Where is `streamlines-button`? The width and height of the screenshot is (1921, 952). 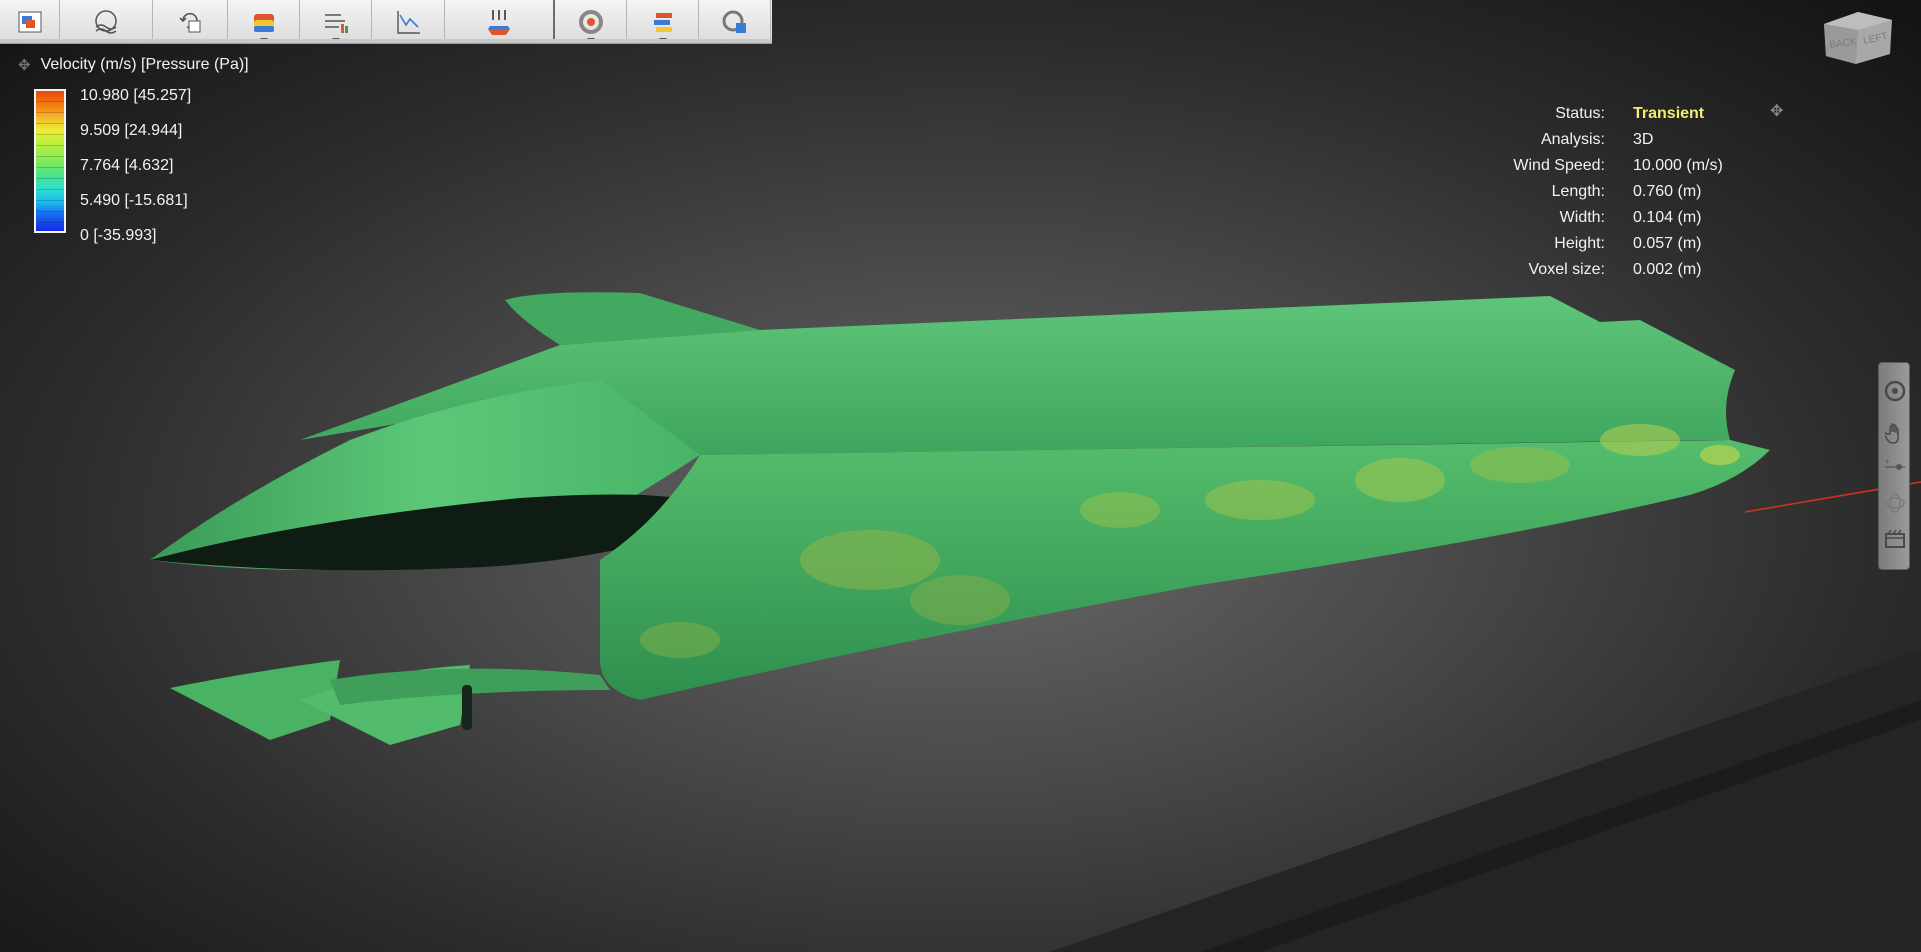 streamlines-button is located at coordinates (336, 21).